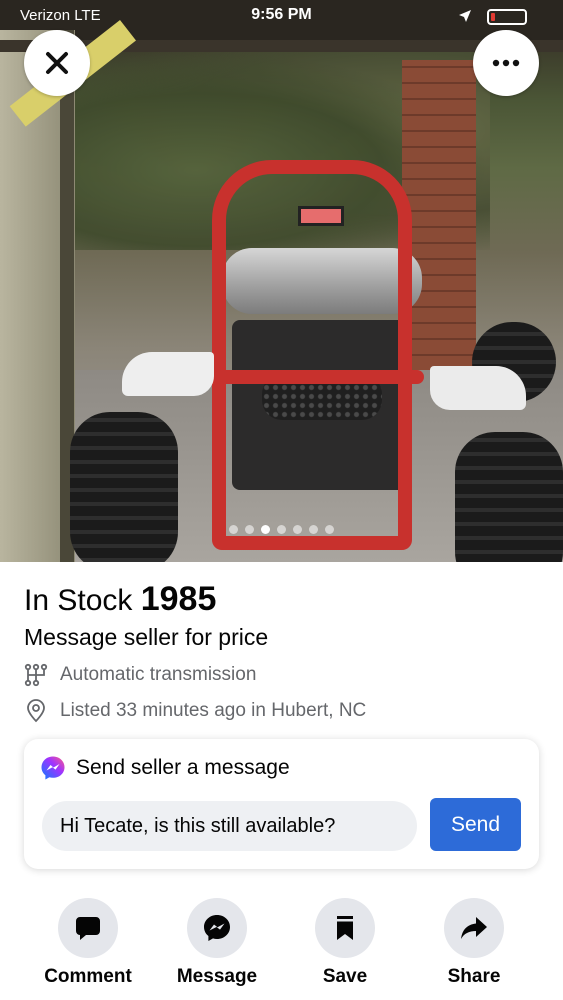 This screenshot has width=563, height=1000. I want to click on messenger-outline-icon, so click(217, 928).